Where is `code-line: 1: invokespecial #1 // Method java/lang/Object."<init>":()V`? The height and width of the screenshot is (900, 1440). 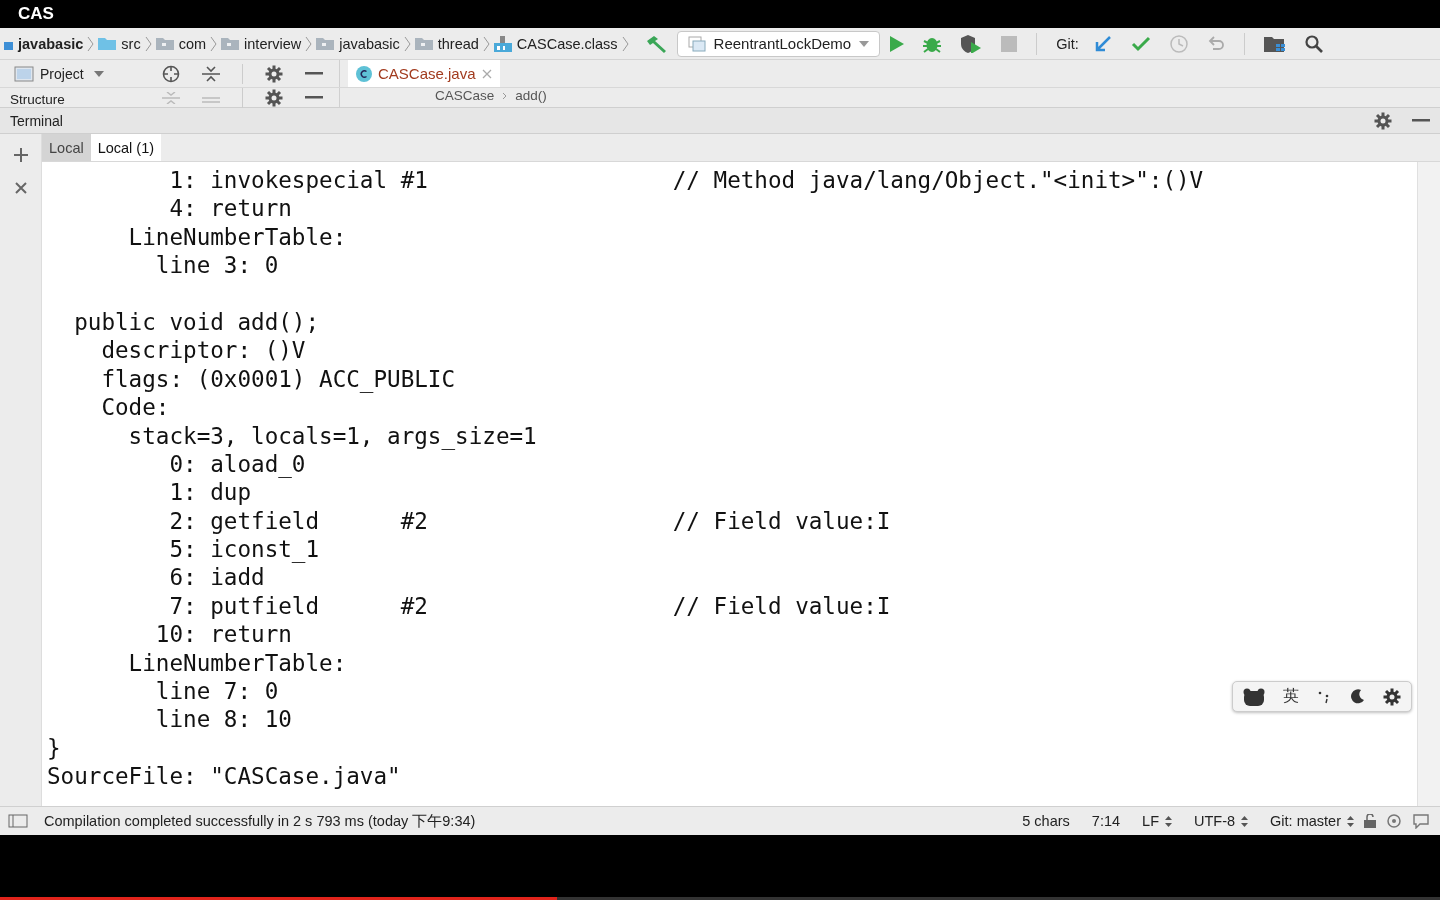
code-line: 1: invokespecial #1 // Method java/lang/Object."<init>":()V is located at coordinates (686, 180).